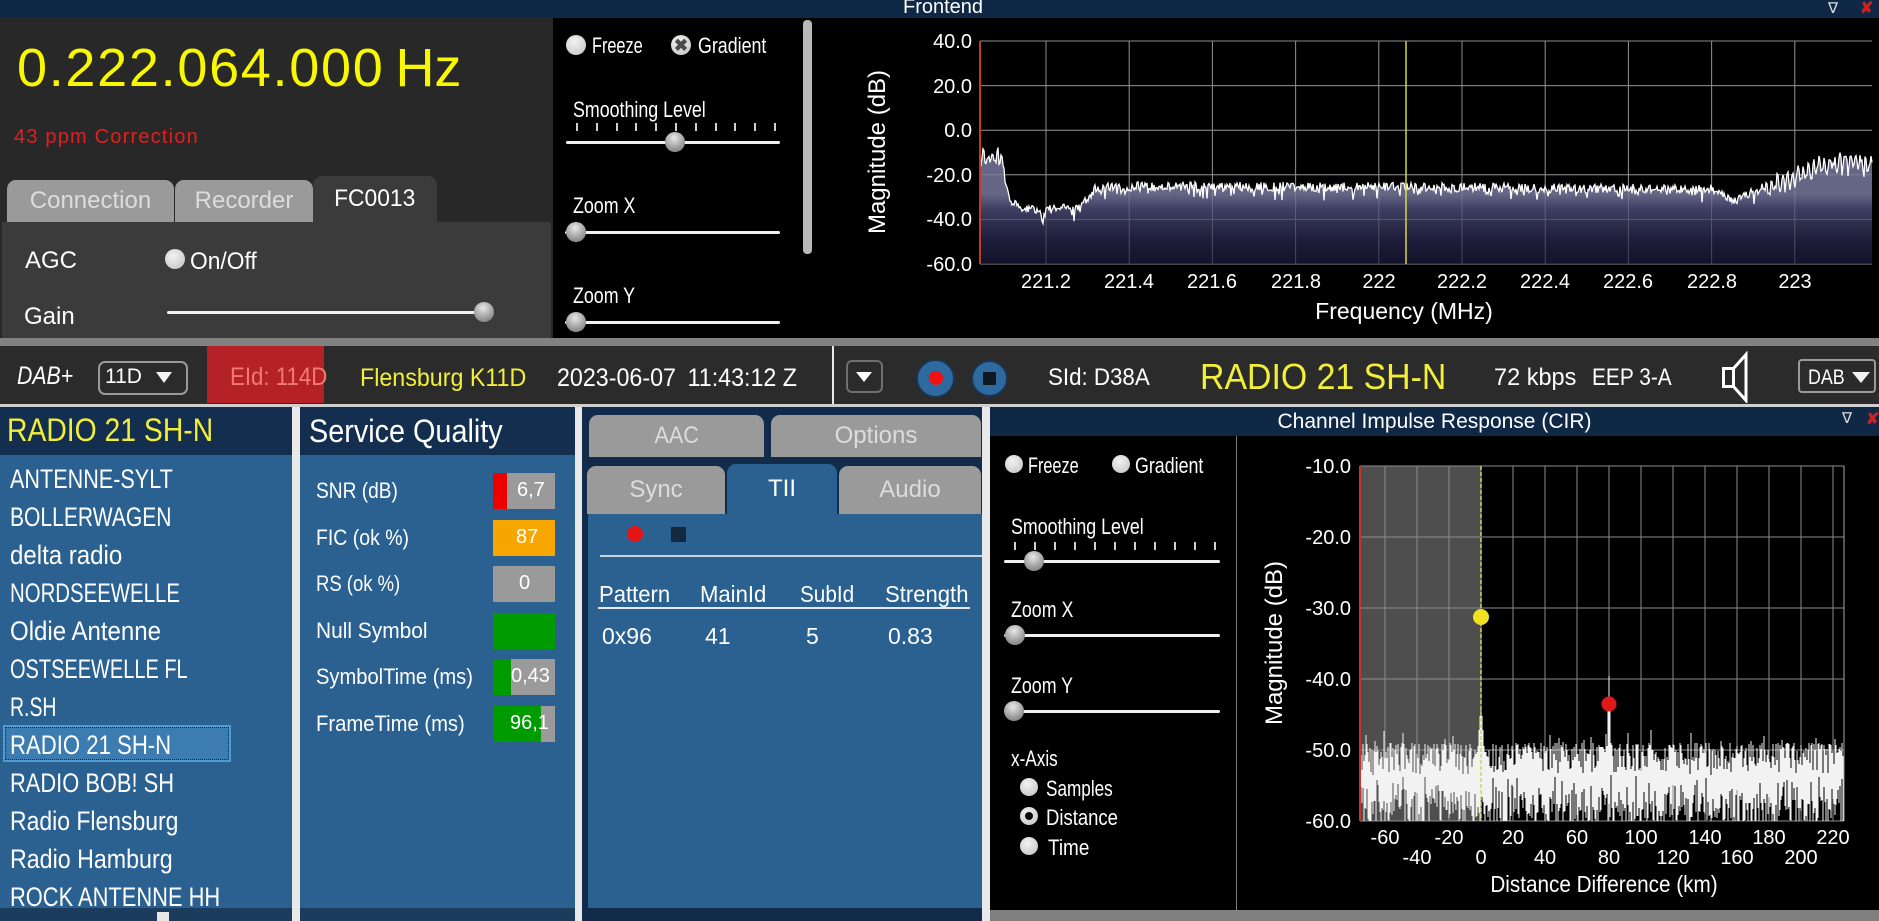 The width and height of the screenshot is (1879, 921). What do you see at coordinates (952, 42) in the screenshot?
I see `svg-text: 40.0` at bounding box center [952, 42].